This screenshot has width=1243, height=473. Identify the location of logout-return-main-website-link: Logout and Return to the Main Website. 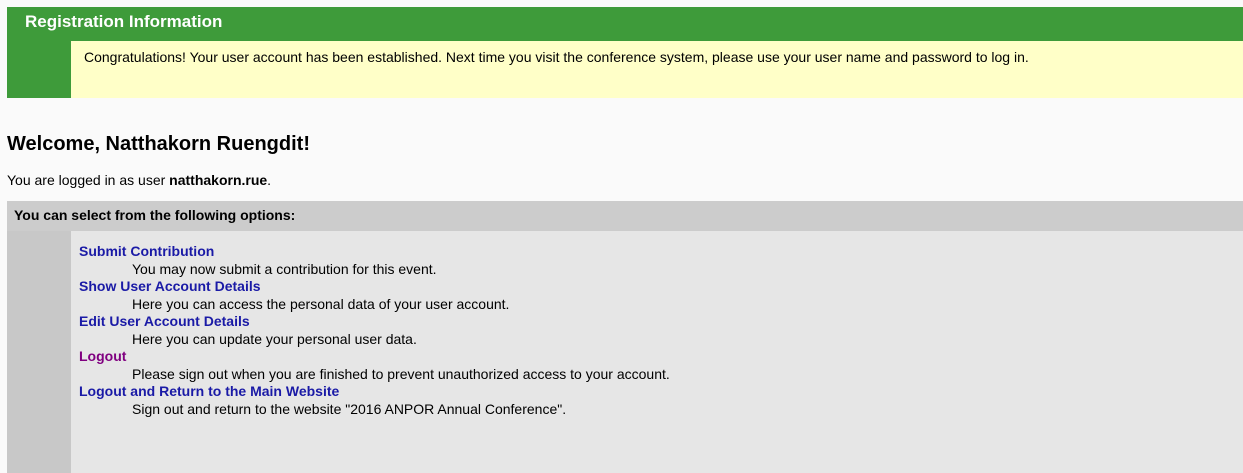
(661, 391).